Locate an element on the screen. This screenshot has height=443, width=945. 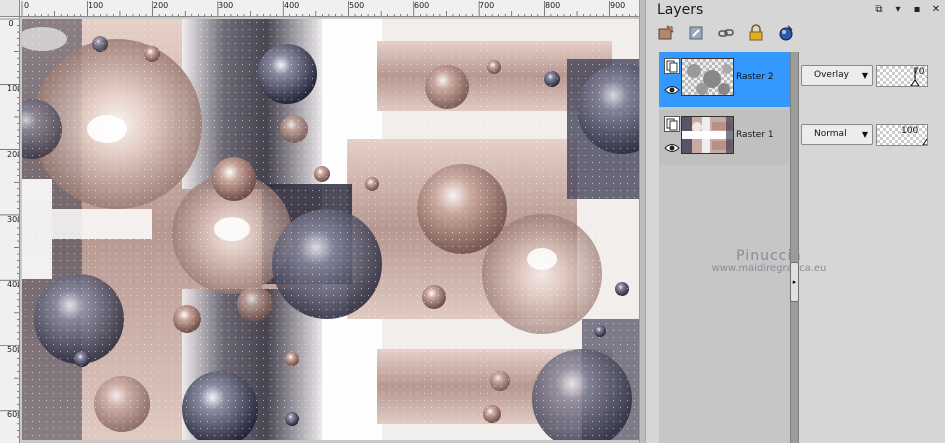
layer-mask-button is located at coordinates (786, 33).